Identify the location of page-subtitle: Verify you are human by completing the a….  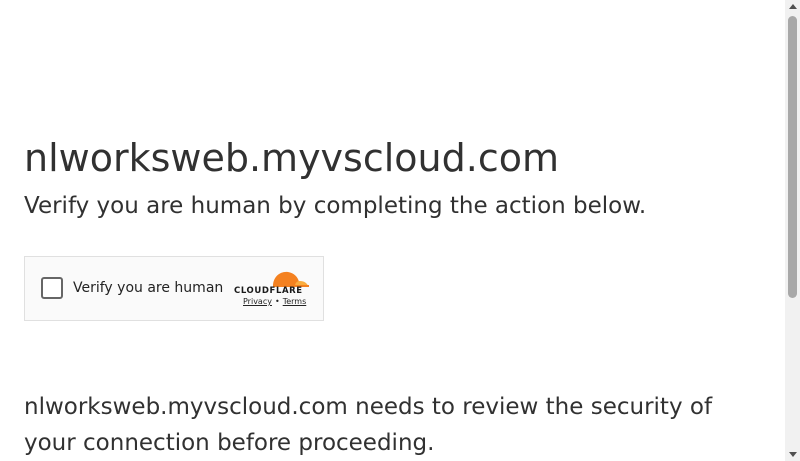
(335, 206).